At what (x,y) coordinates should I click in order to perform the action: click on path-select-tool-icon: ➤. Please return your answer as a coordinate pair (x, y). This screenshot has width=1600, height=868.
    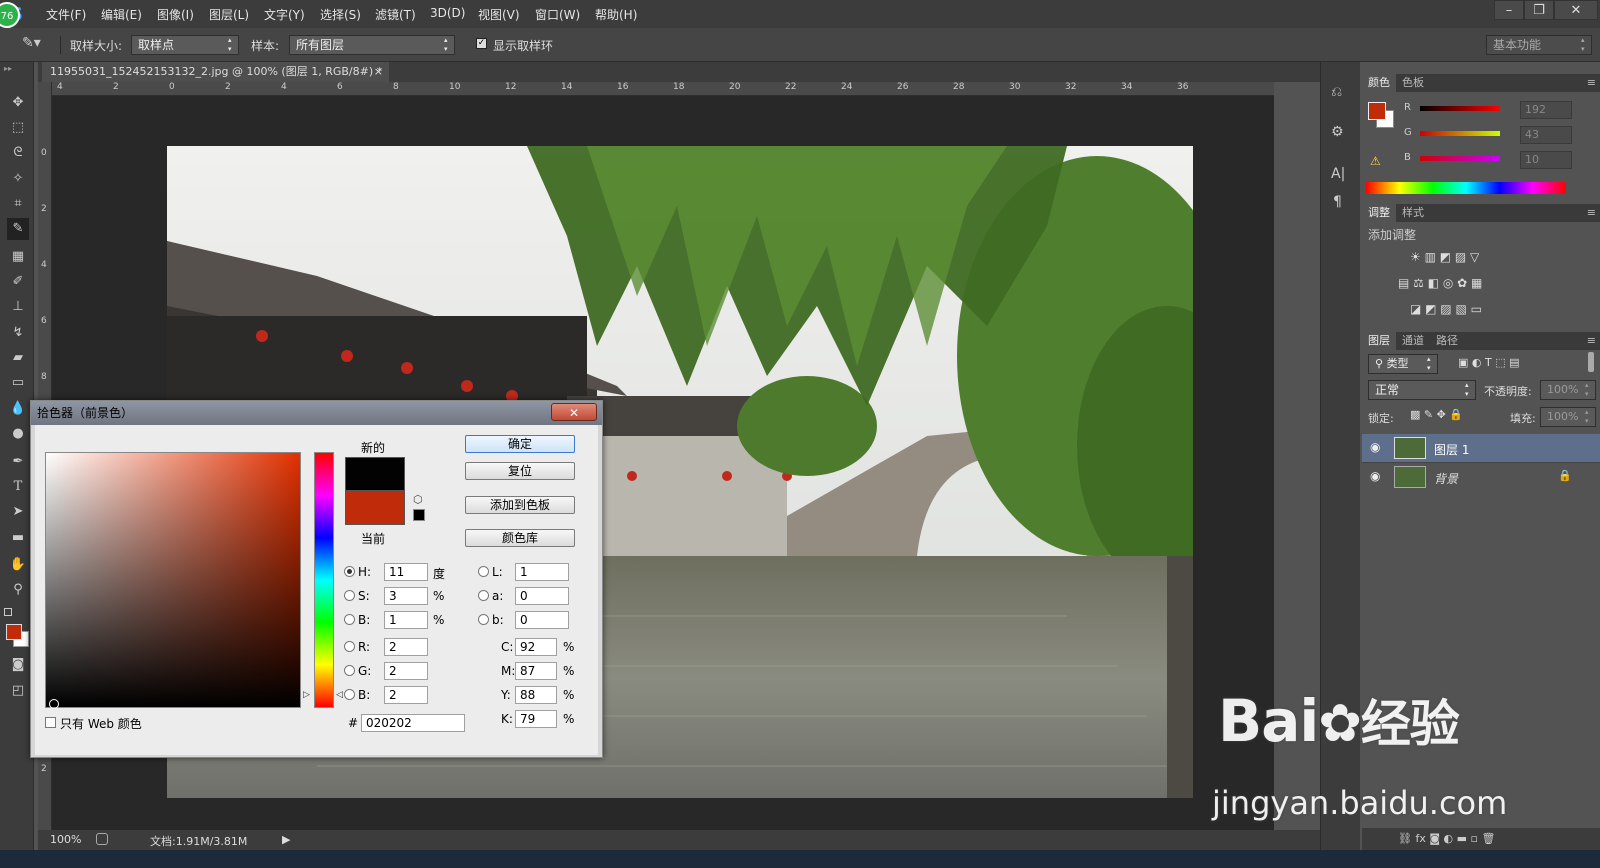
    Looking at the image, I should click on (18, 512).